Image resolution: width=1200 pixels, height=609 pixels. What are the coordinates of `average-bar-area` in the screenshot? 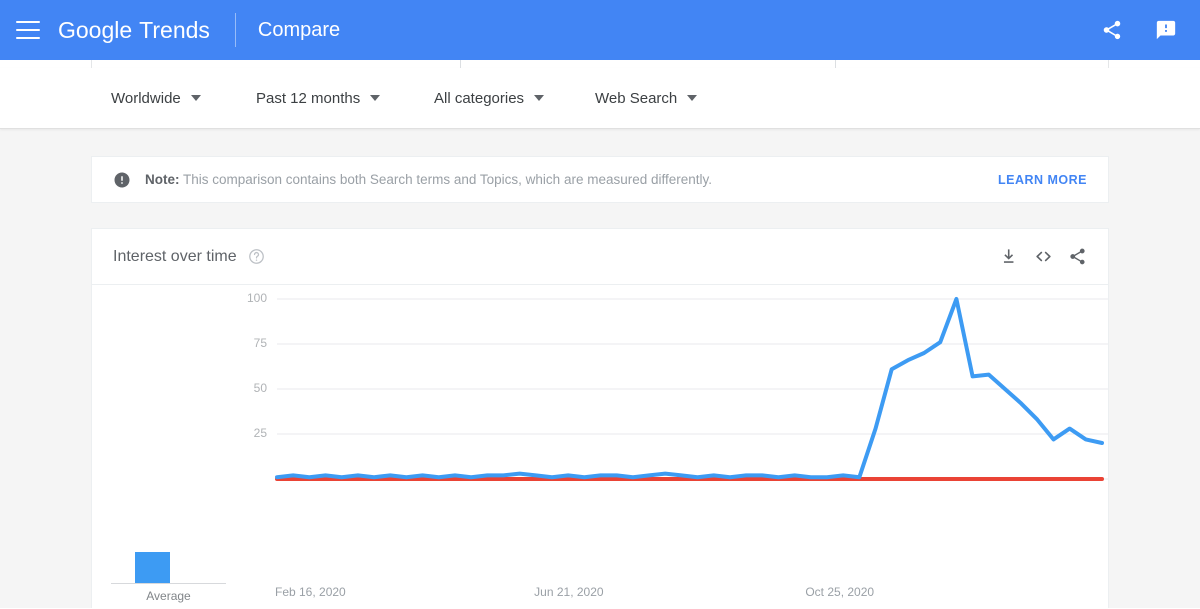 It's located at (168, 559).